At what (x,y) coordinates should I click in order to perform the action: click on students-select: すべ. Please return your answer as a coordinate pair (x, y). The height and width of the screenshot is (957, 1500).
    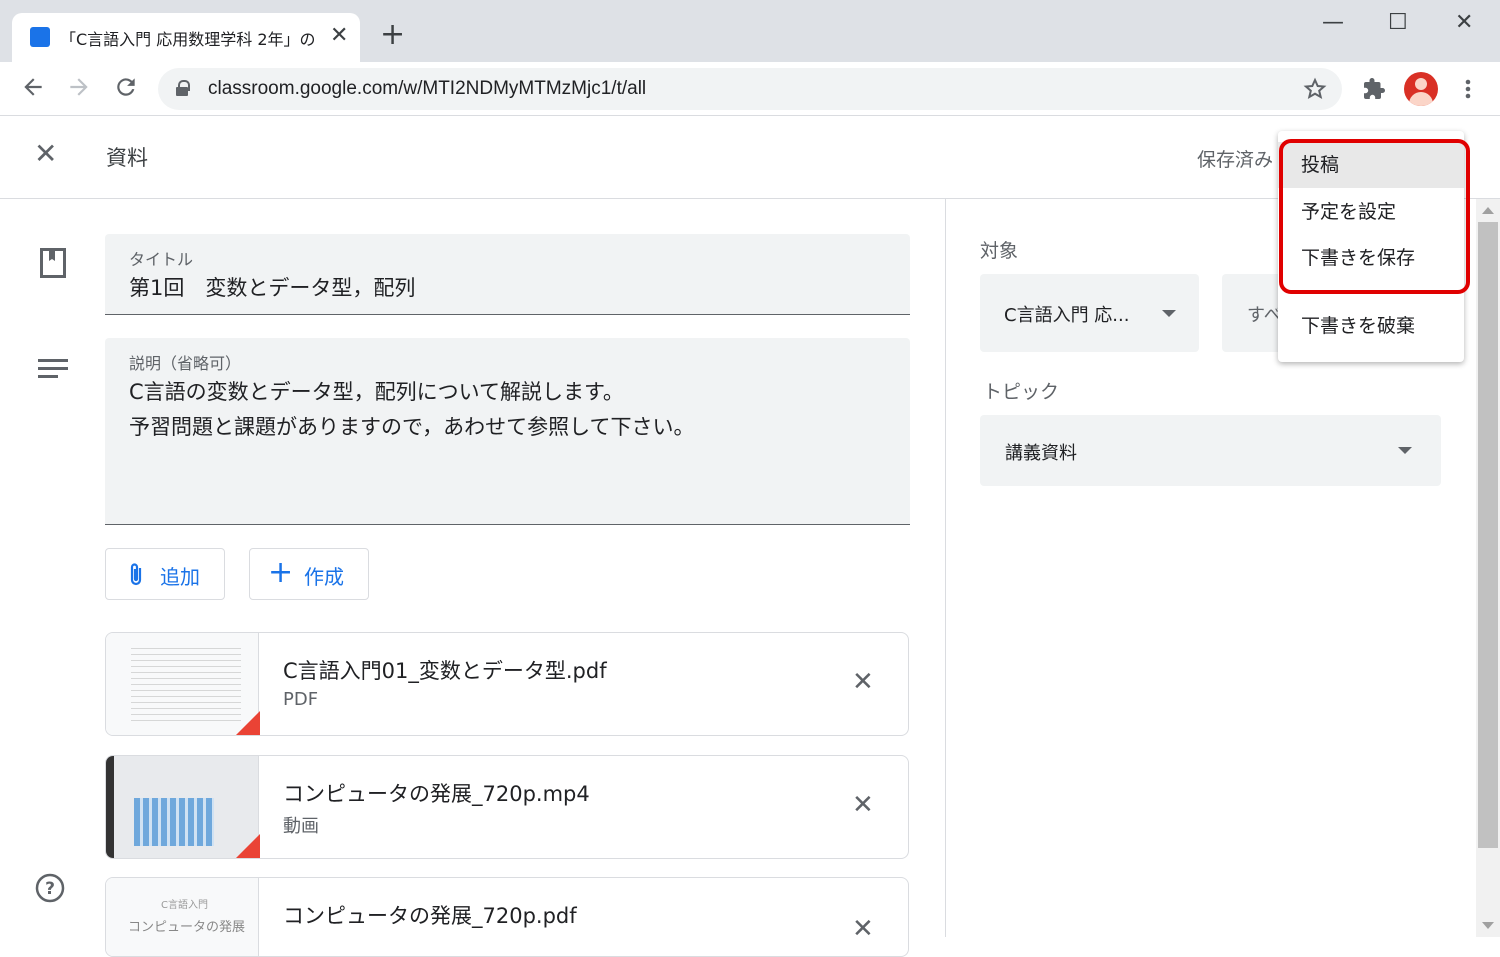
    Looking at the image, I should click on (1252, 313).